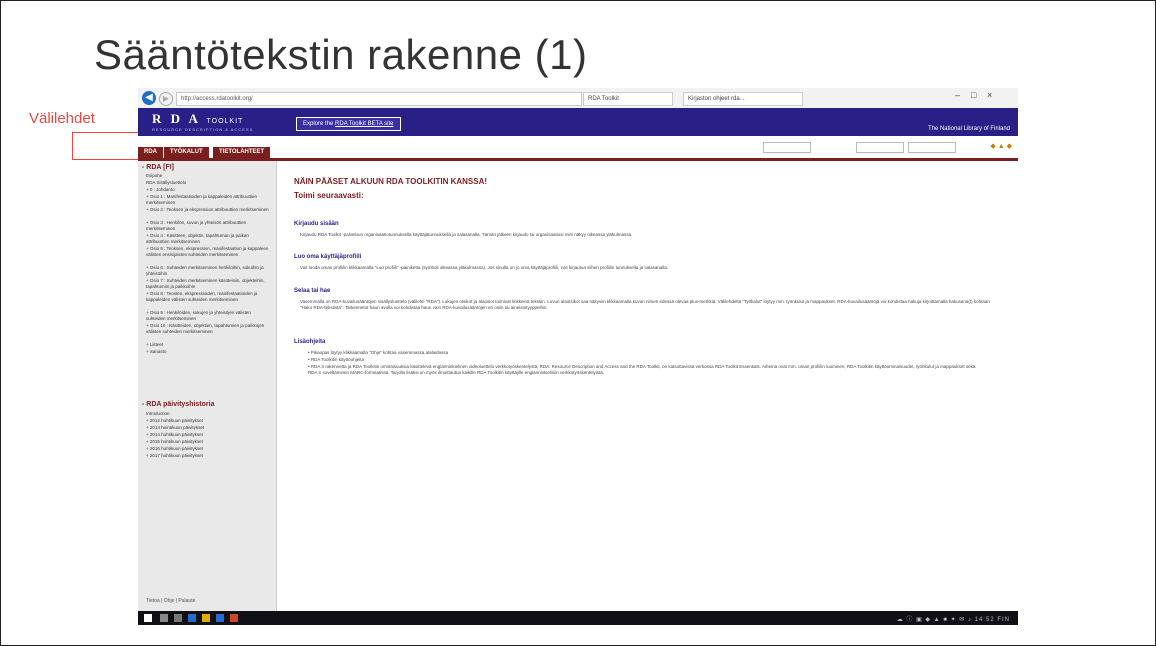 Image resolution: width=1156 pixels, height=646 pixels. What do you see at coordinates (953, 618) in the screenshot?
I see `system-tray: ☁ ⓘ ▣ ◆ ▲ ■ ✦ ✉ ♪ 14:52 FIN` at bounding box center [953, 618].